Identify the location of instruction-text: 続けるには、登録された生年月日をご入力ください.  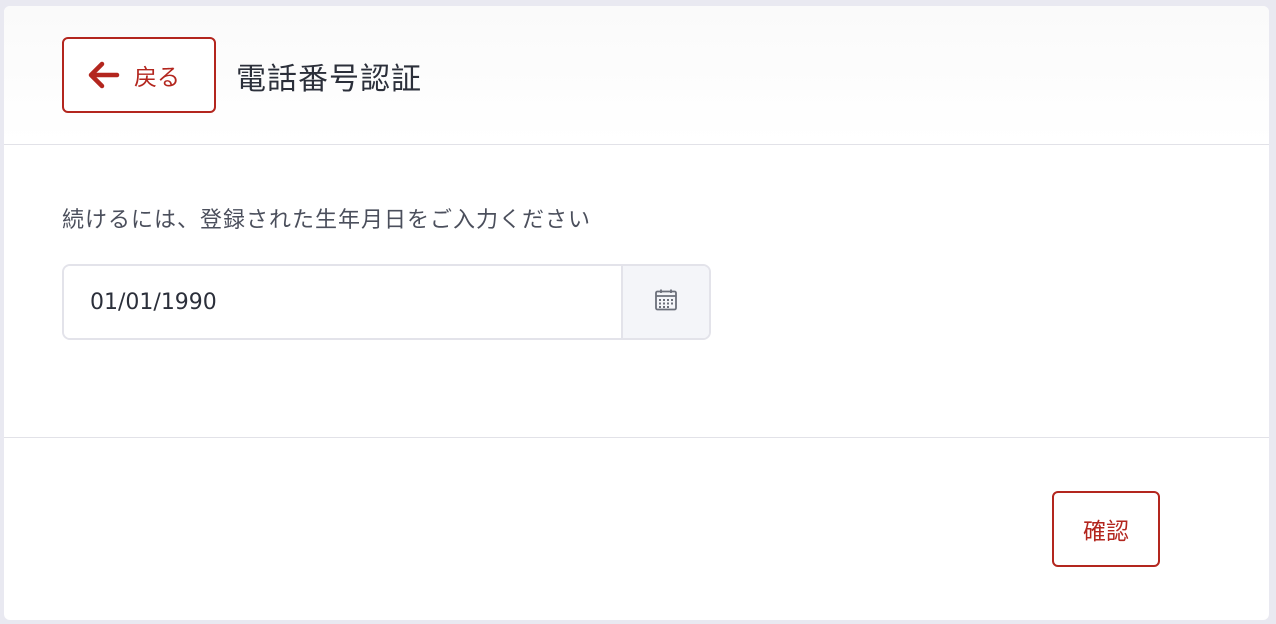
(327, 220).